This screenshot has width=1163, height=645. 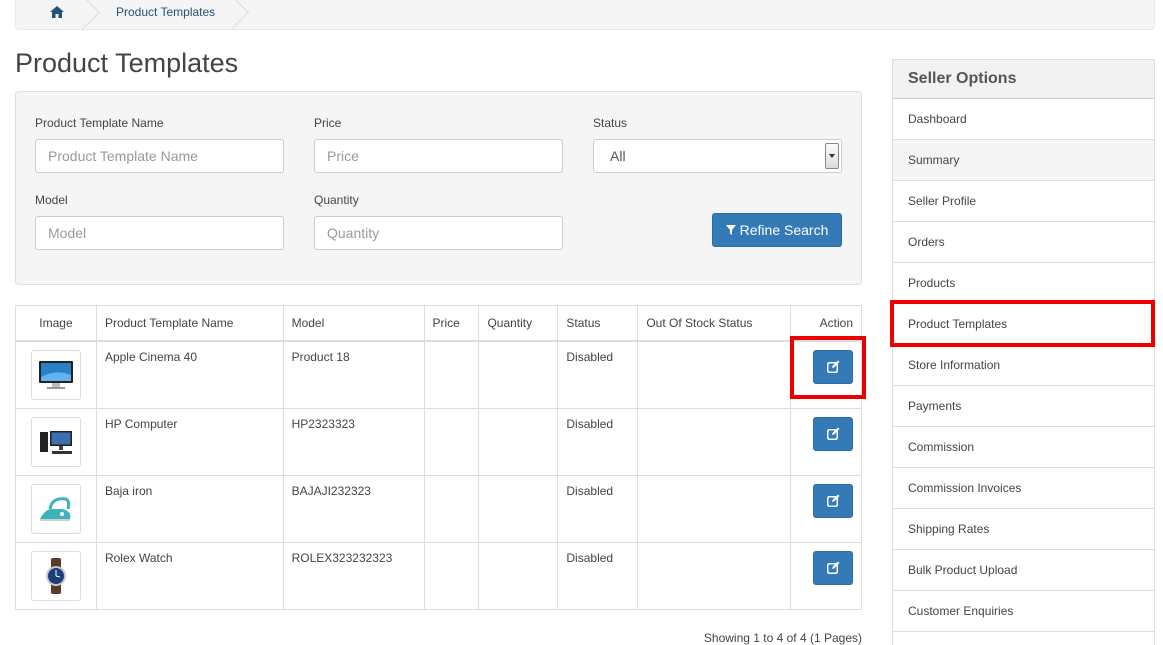 What do you see at coordinates (1023, 201) in the screenshot?
I see `sidebar-item-seller-profile: Seller Profile` at bounding box center [1023, 201].